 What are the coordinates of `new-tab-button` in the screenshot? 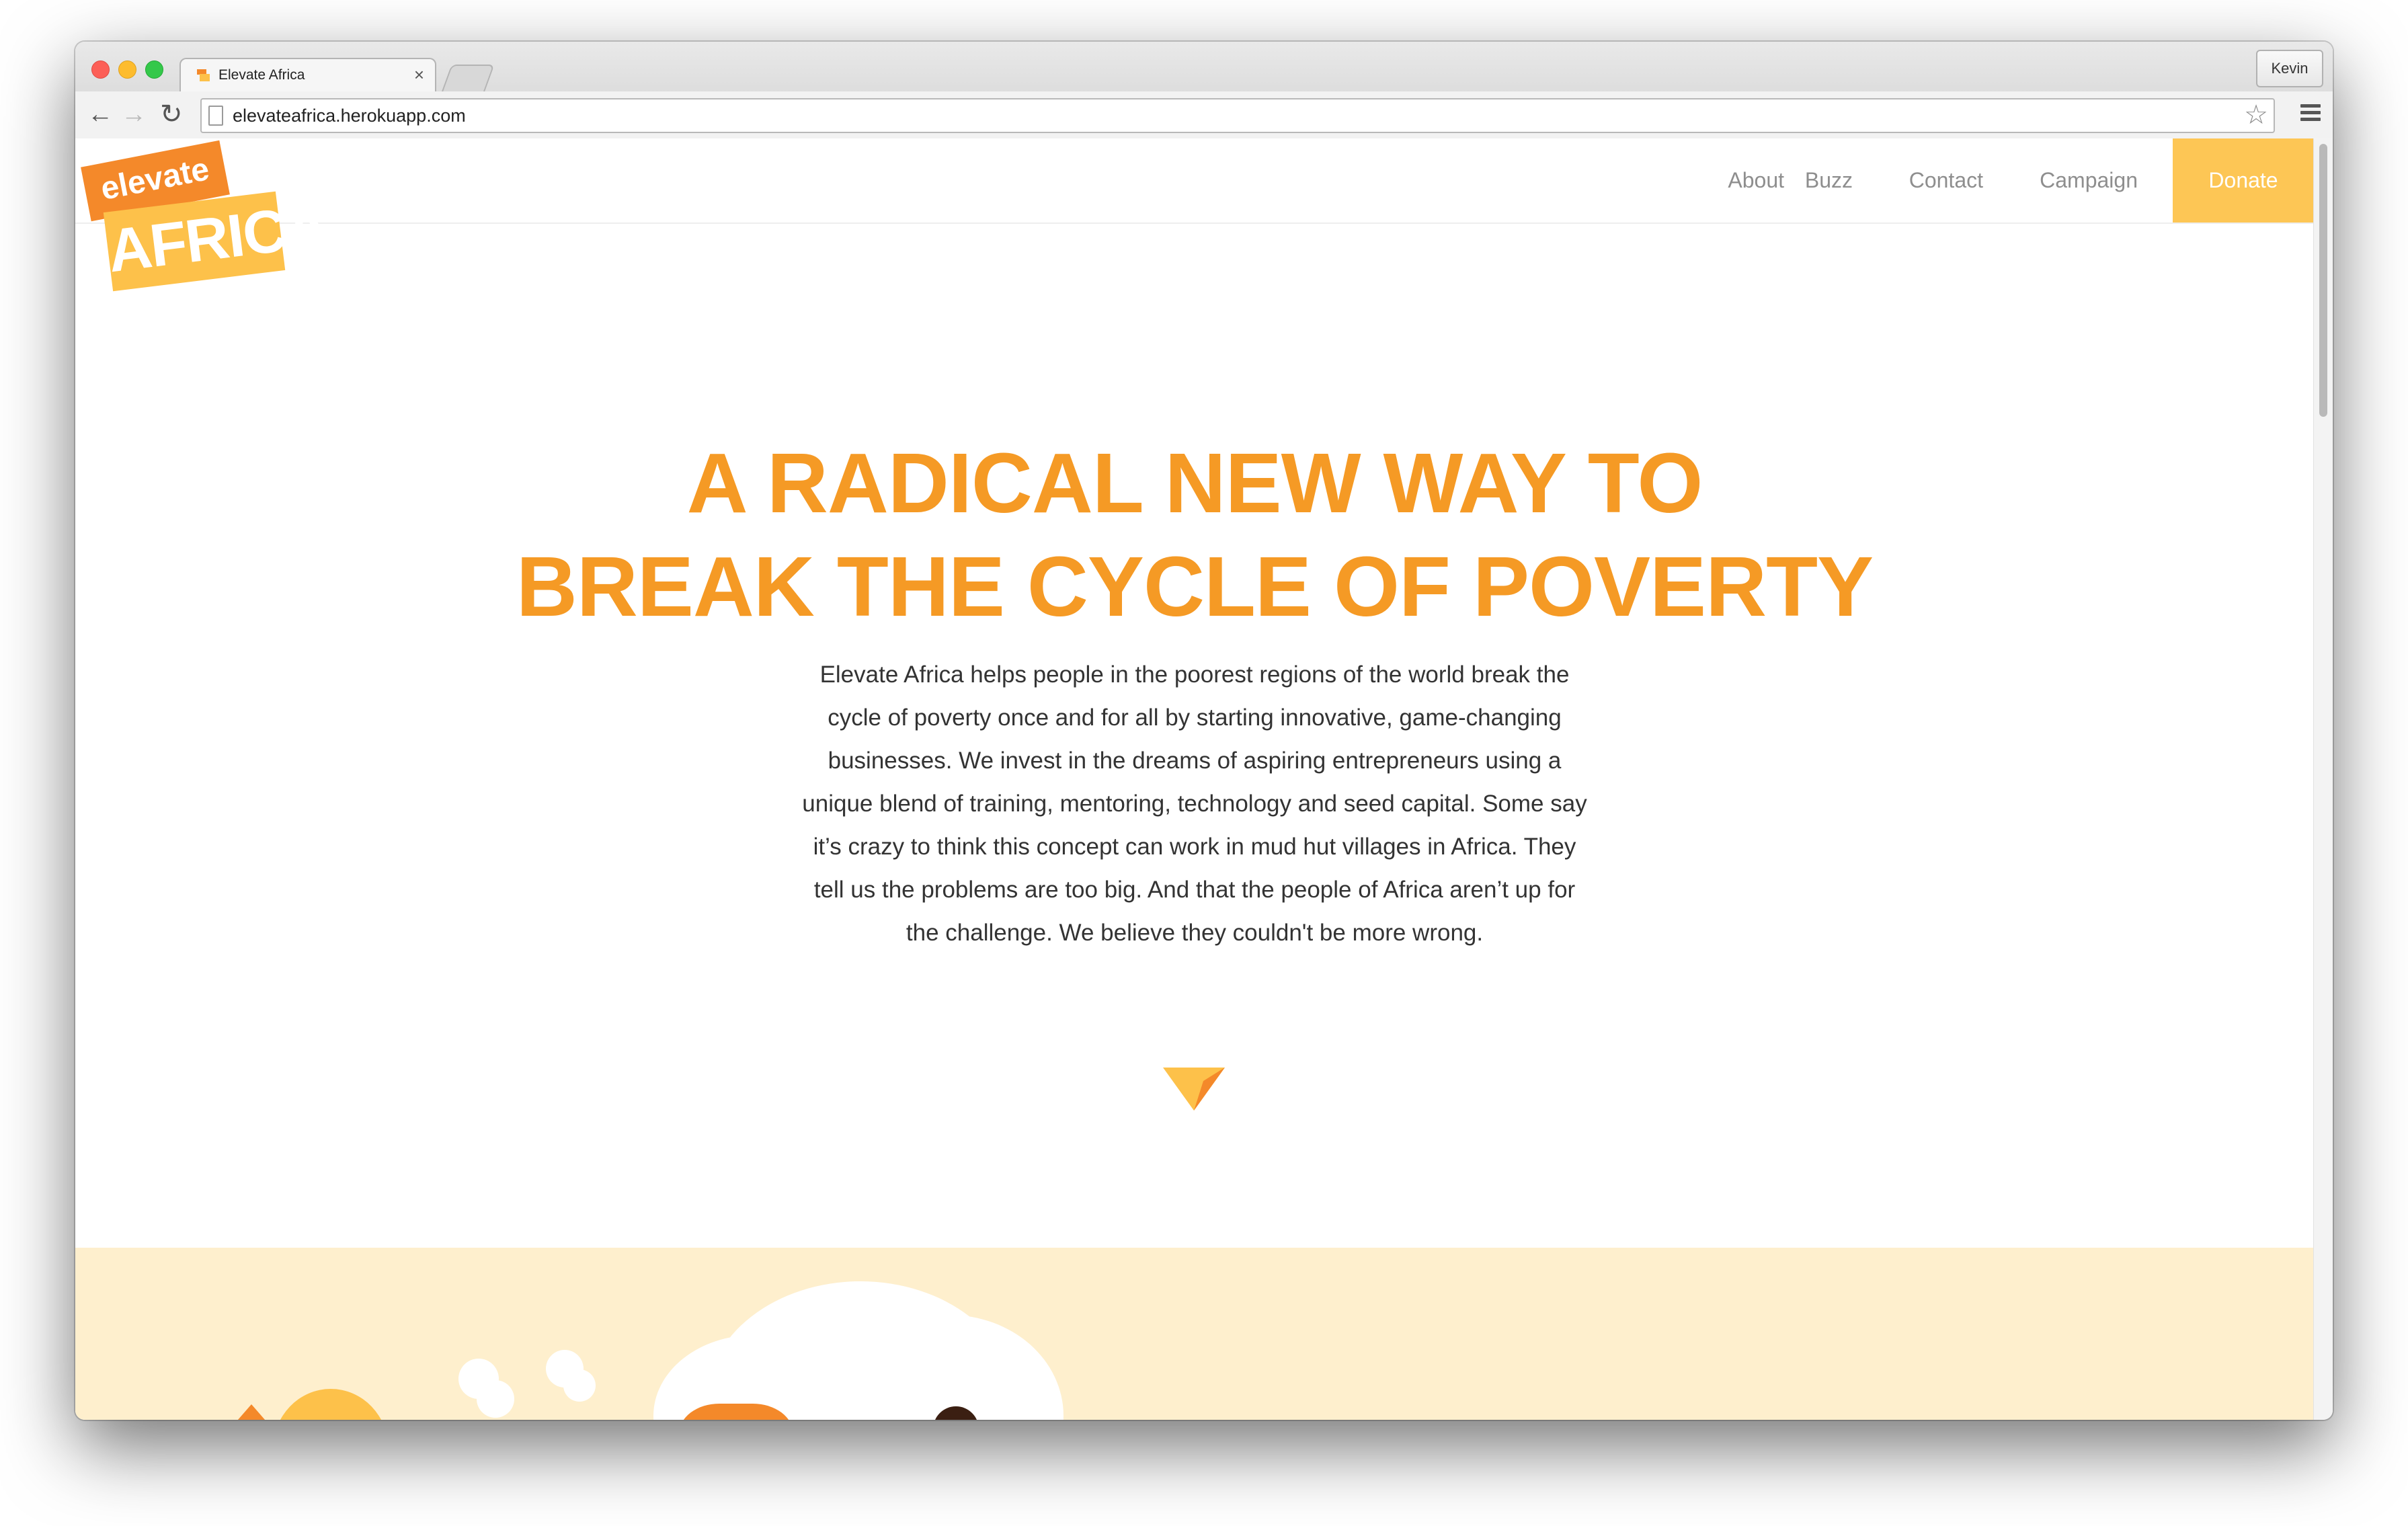 It's located at (468, 79).